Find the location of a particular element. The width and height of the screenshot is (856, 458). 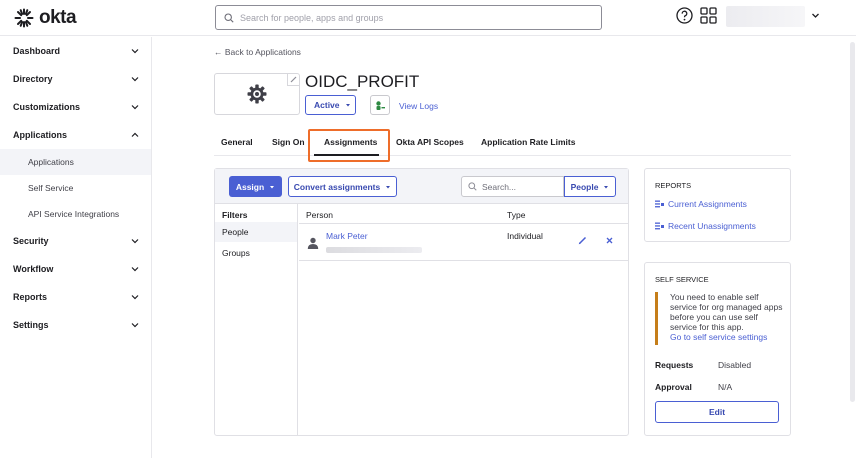

pencil-icon is located at coordinates (582, 240).